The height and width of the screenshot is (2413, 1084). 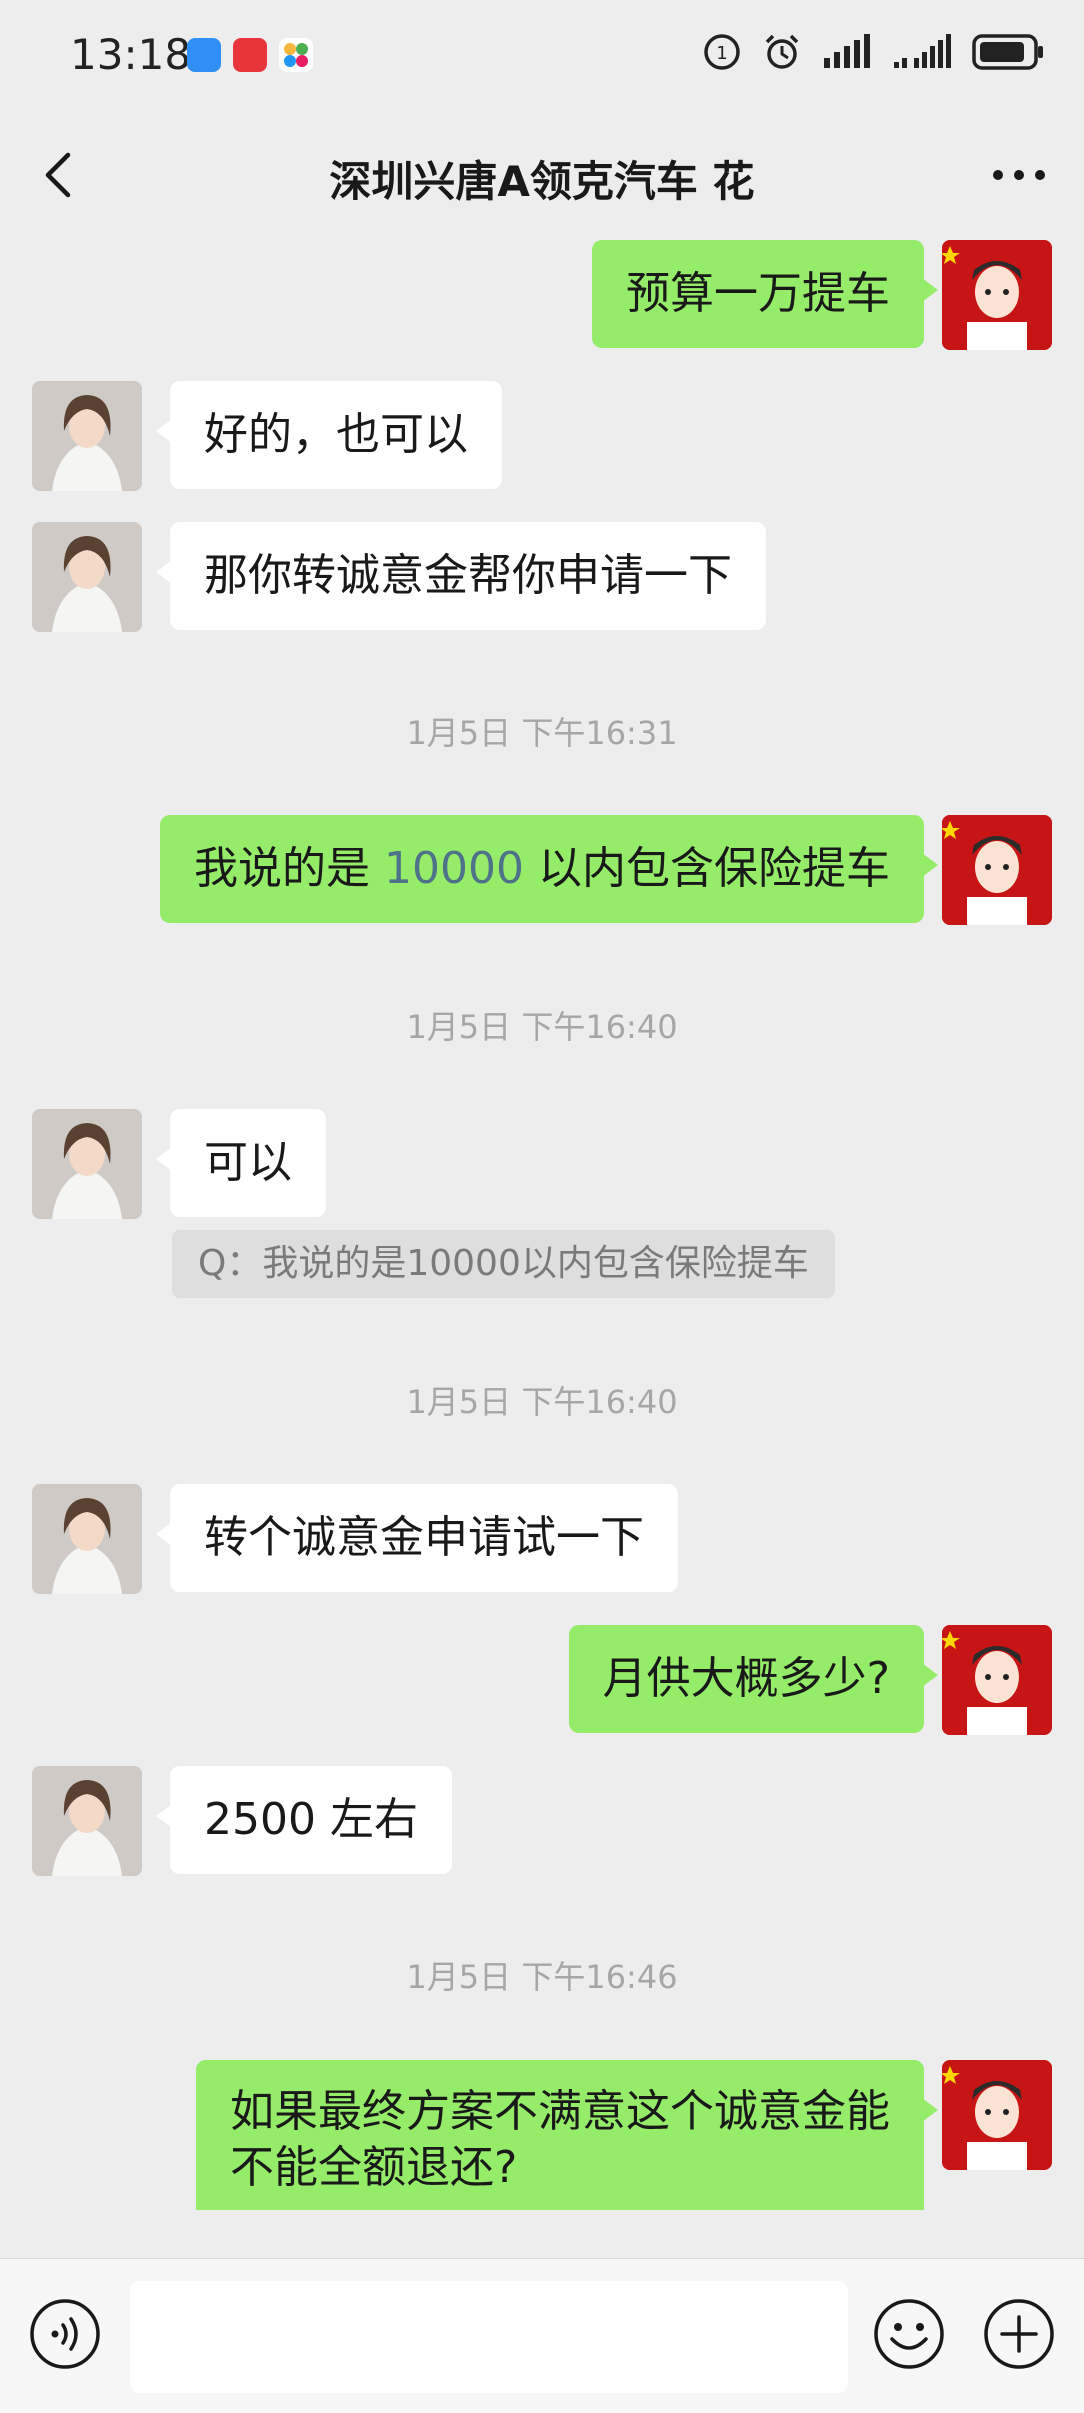 What do you see at coordinates (542, 55) in the screenshot?
I see `status-bar: 13:18 1` at bounding box center [542, 55].